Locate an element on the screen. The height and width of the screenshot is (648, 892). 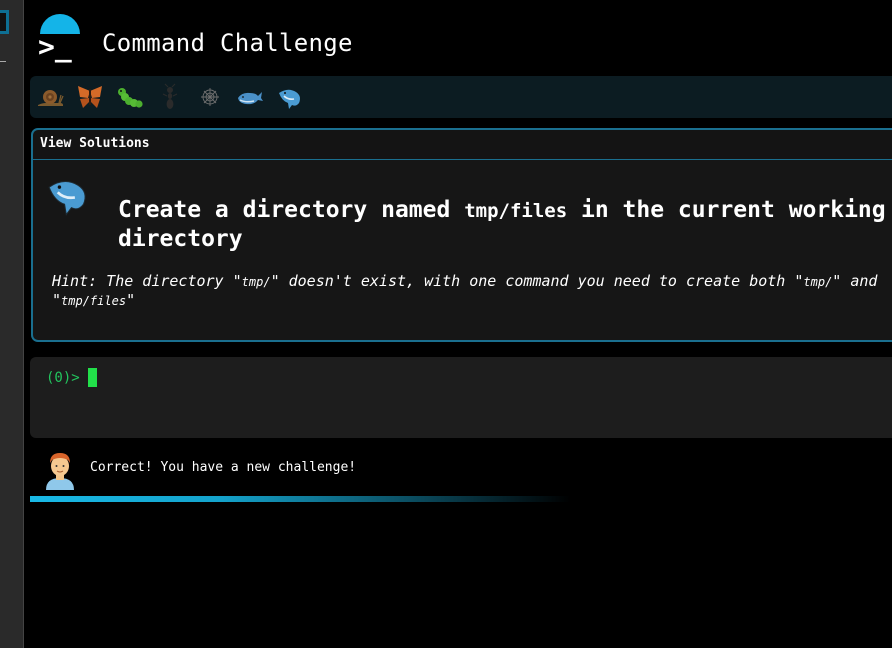
panel-header is located at coordinates (462, 145).